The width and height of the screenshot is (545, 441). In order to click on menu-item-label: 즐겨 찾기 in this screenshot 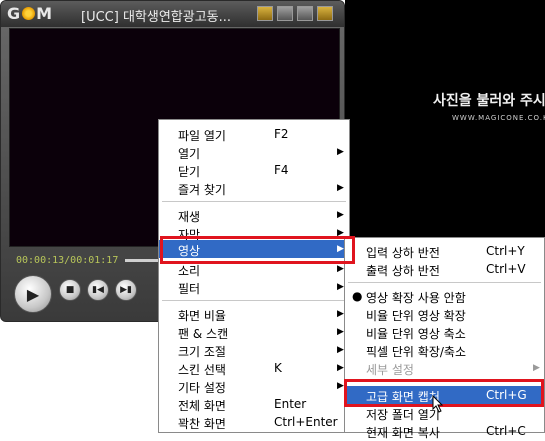, I will do `click(202, 190)`.